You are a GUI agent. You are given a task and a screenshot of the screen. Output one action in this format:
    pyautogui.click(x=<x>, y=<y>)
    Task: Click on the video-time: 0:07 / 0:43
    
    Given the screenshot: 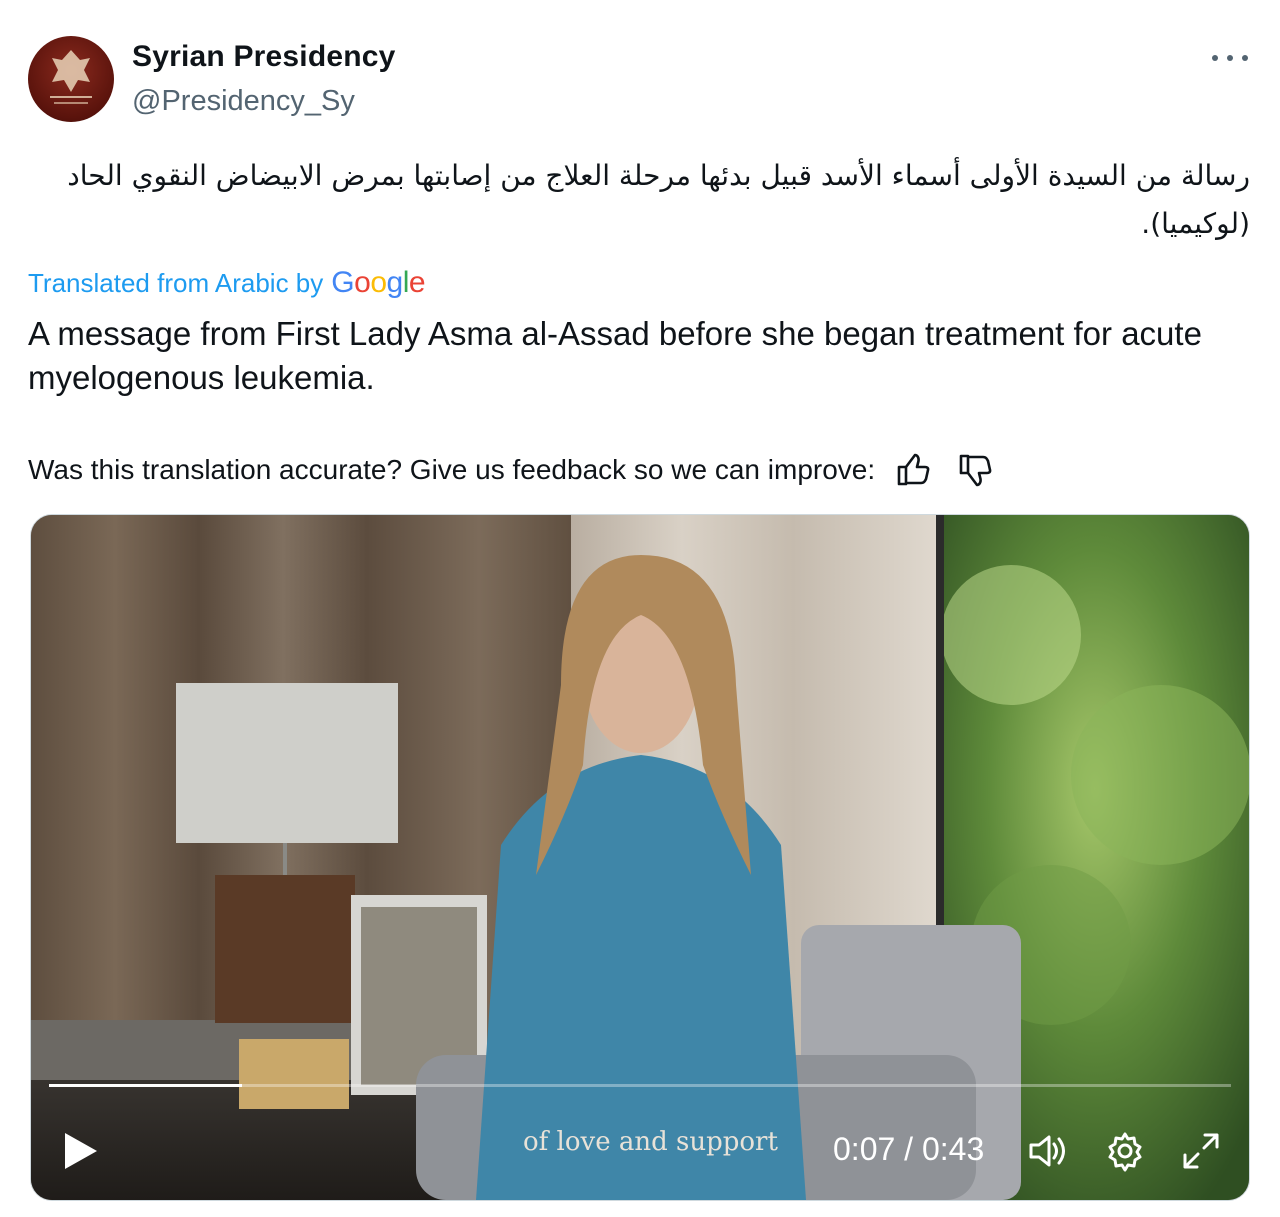 What is the action you would take?
    pyautogui.click(x=908, y=1149)
    